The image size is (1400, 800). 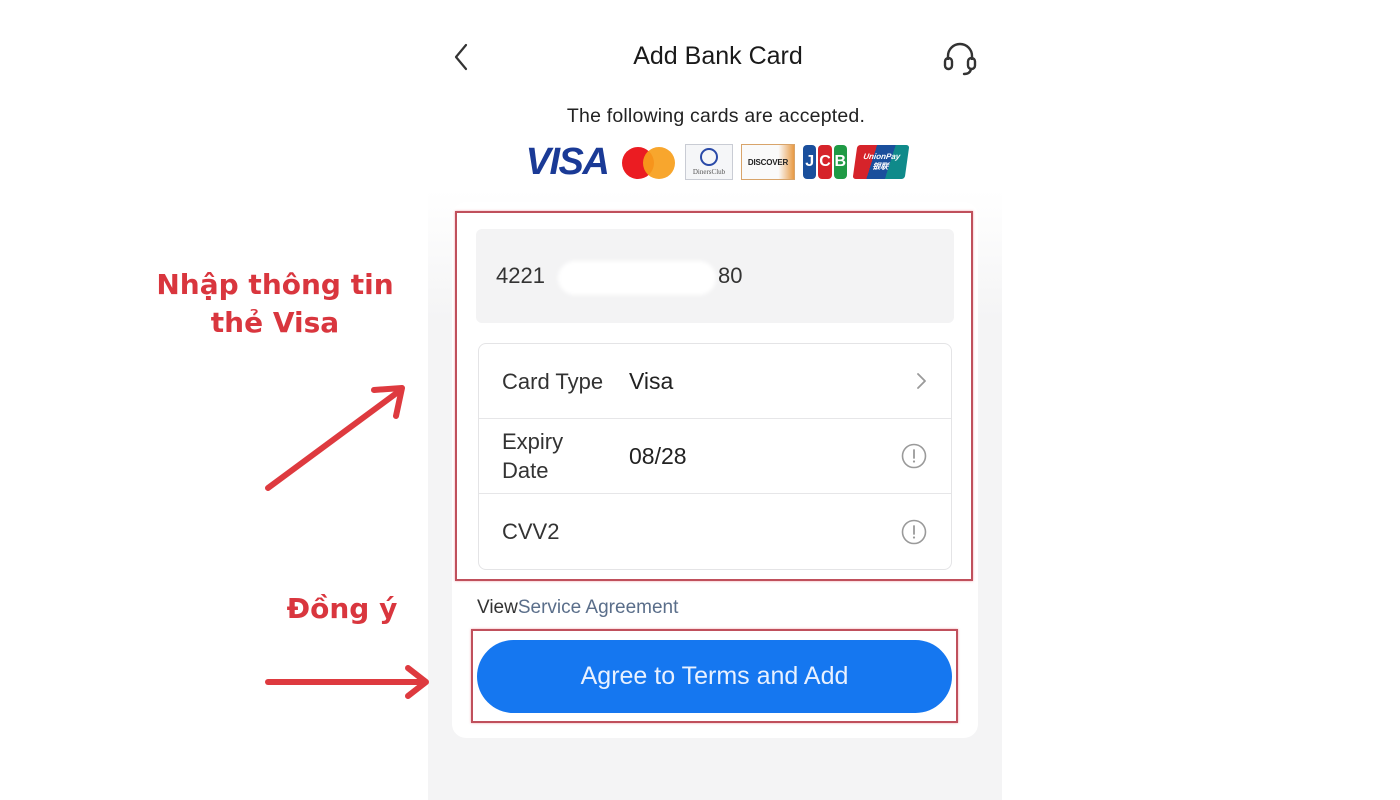 I want to click on back-button, so click(x=461, y=57).